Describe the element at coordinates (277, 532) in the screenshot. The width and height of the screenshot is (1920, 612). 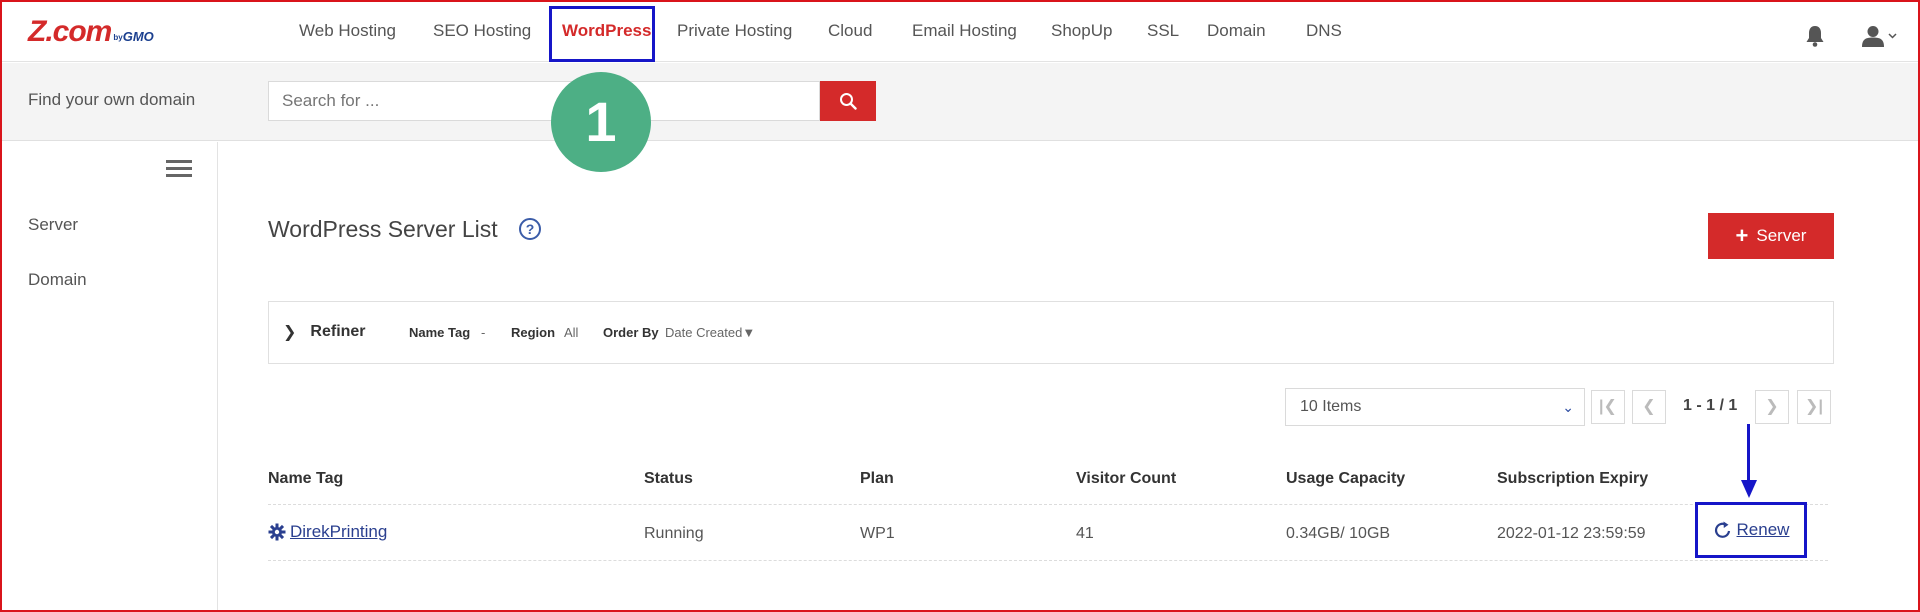
I see `gear-icon` at that location.